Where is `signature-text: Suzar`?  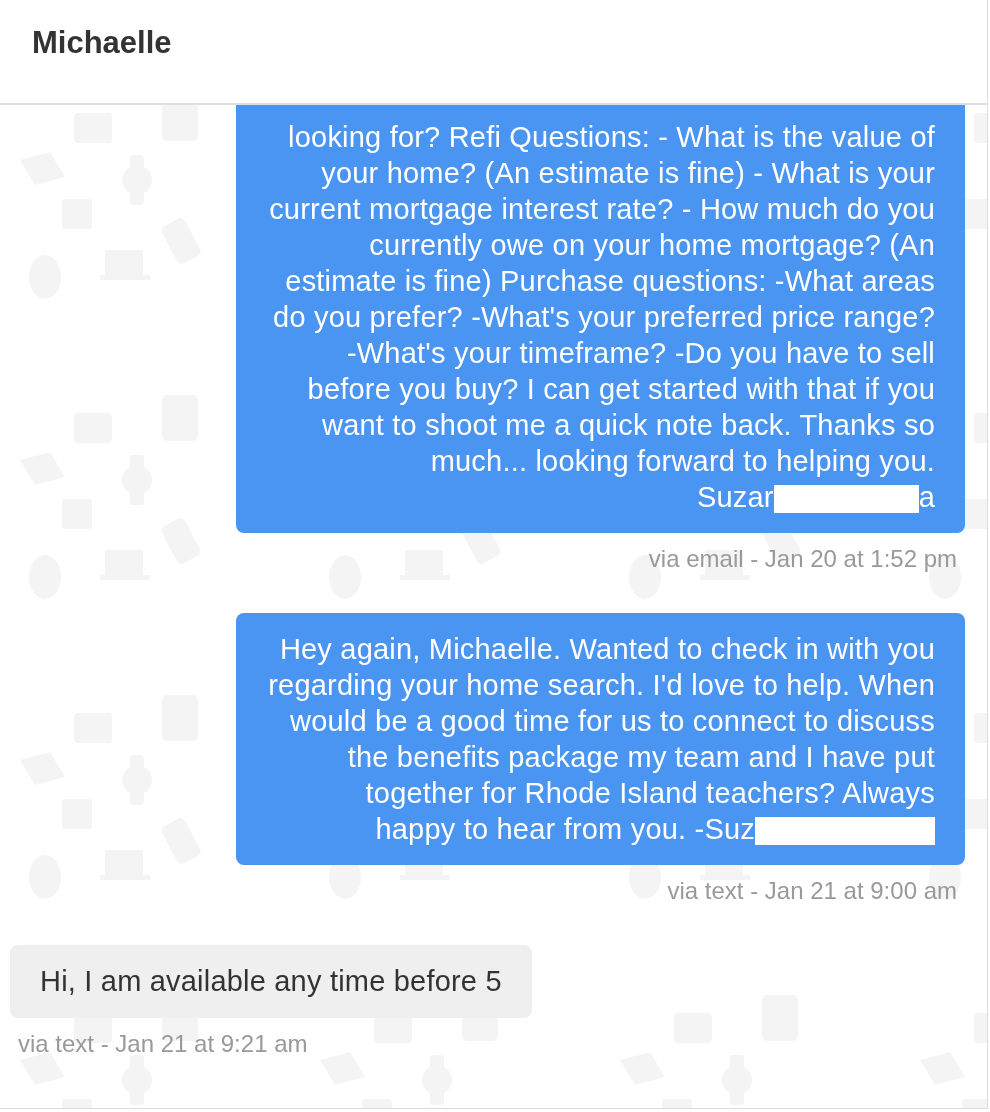 signature-text: Suzar is located at coordinates (735, 497).